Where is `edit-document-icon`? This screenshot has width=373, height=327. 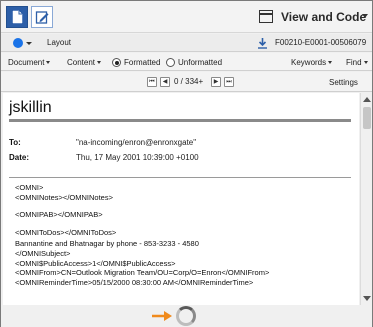 edit-document-icon is located at coordinates (42, 17).